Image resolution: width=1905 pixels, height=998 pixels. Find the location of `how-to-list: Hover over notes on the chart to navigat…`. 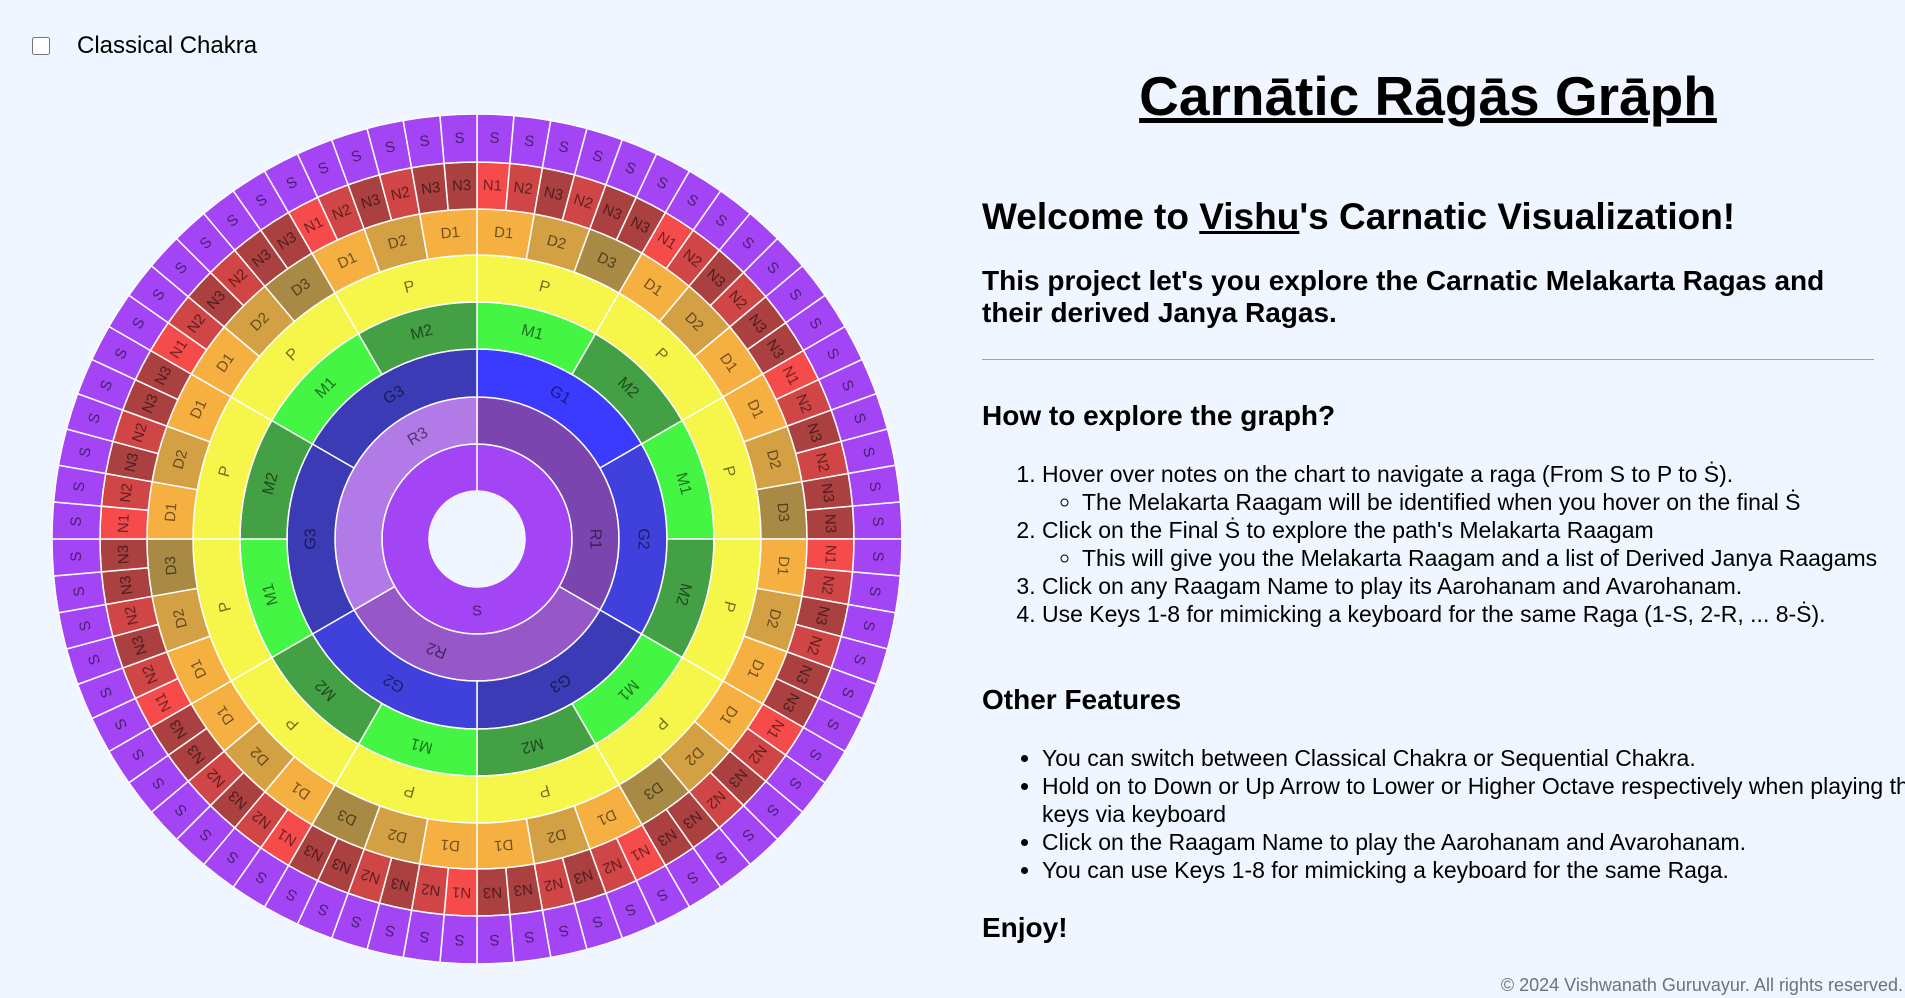

how-to-list: Hover over notes on the chart to navigat… is located at coordinates (1443, 544).